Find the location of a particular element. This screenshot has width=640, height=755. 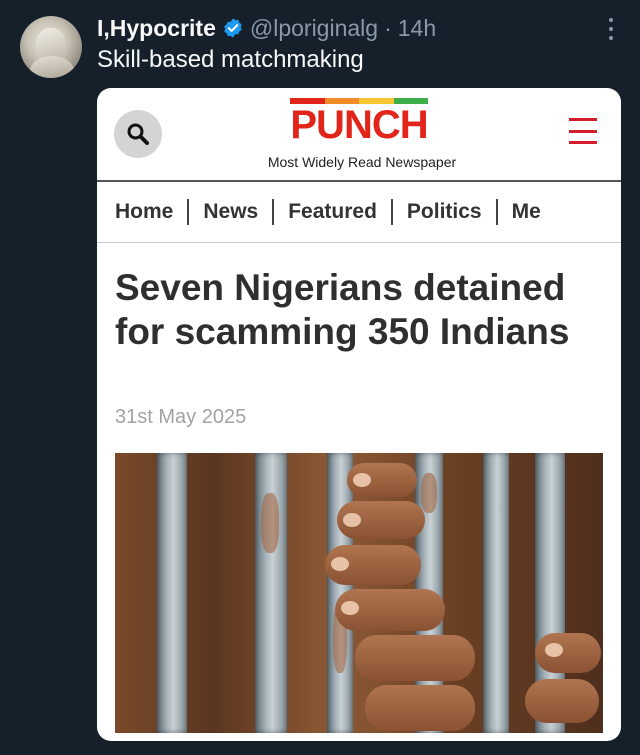

tweet-time: 14h is located at coordinates (417, 28).